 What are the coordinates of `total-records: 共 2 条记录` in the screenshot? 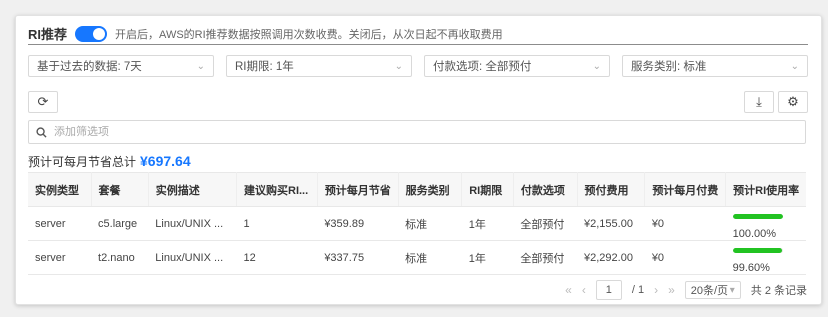 It's located at (778, 291).